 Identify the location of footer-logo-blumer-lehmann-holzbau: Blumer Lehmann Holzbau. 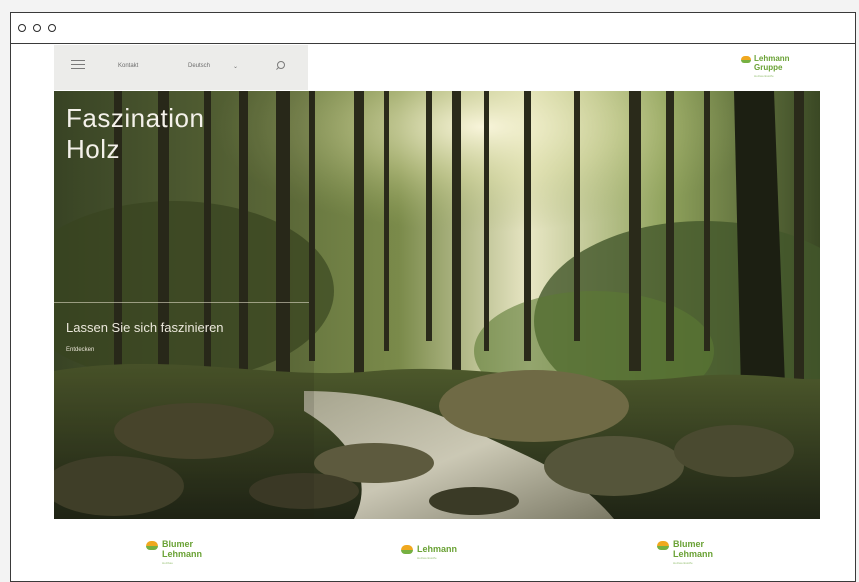
(191, 556).